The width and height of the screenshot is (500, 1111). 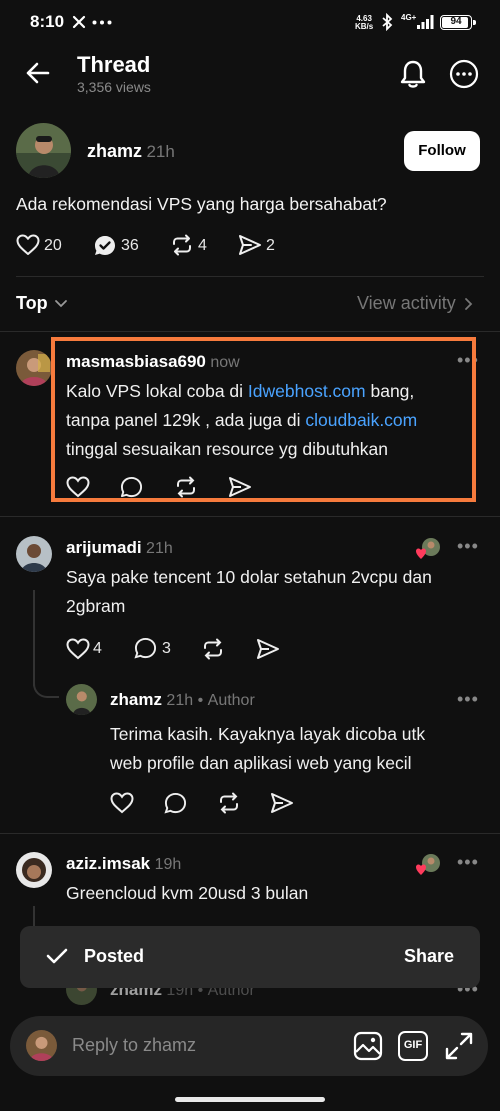 What do you see at coordinates (47, 21) in the screenshot?
I see `status-time: 8:10` at bounding box center [47, 21].